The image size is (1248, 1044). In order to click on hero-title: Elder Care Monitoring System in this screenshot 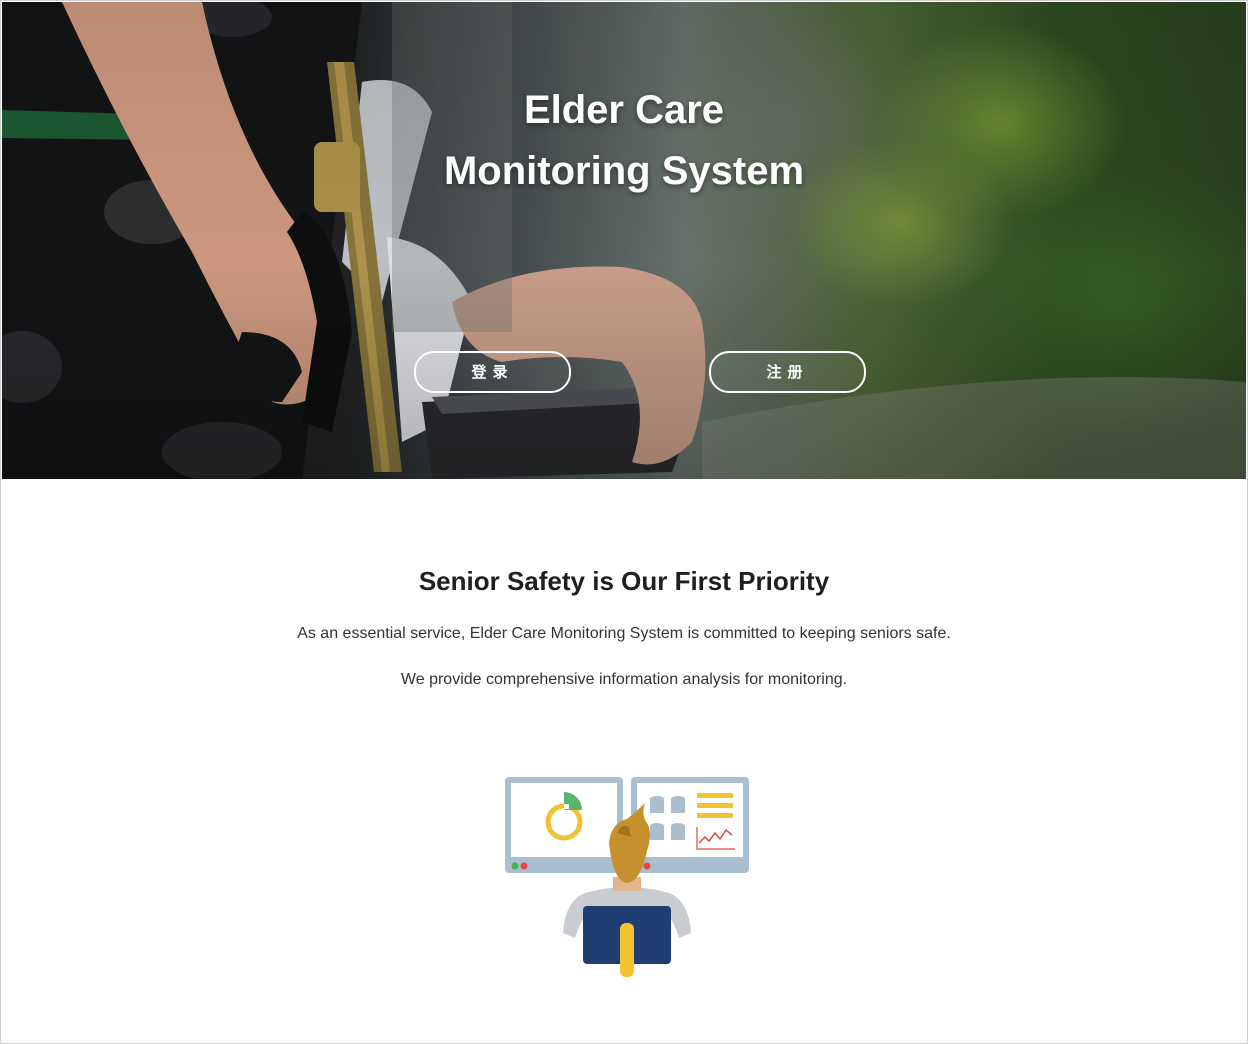, I will do `click(624, 141)`.